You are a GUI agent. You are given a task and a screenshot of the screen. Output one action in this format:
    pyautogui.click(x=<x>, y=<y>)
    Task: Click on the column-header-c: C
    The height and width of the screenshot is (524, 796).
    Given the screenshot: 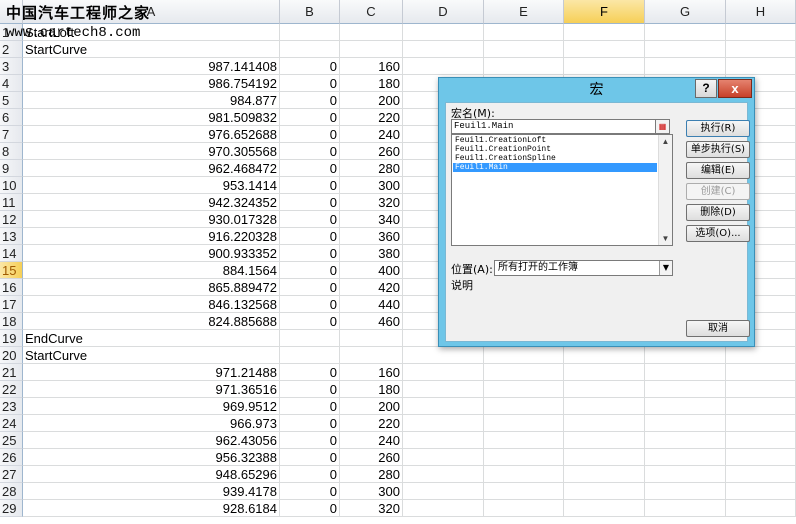 What is the action you would take?
    pyautogui.click(x=371, y=12)
    